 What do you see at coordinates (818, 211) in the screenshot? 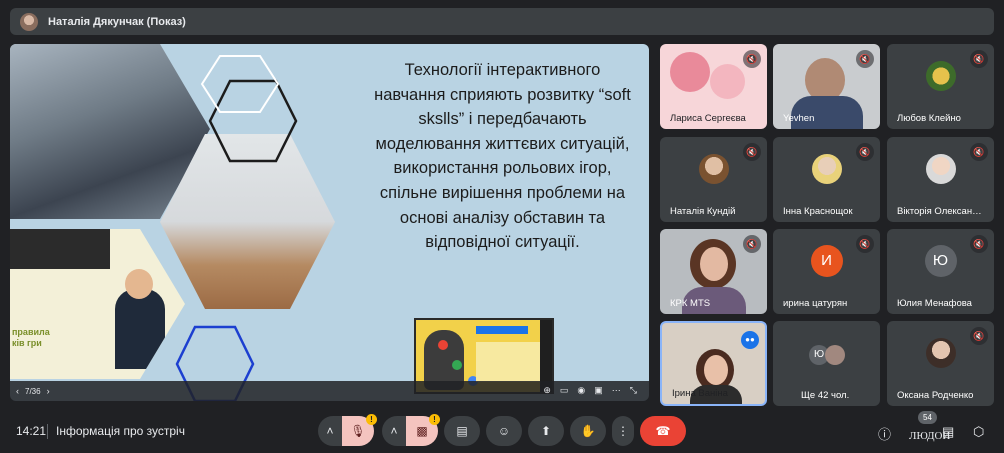
I see `participant-name: Інна Краснощок` at bounding box center [818, 211].